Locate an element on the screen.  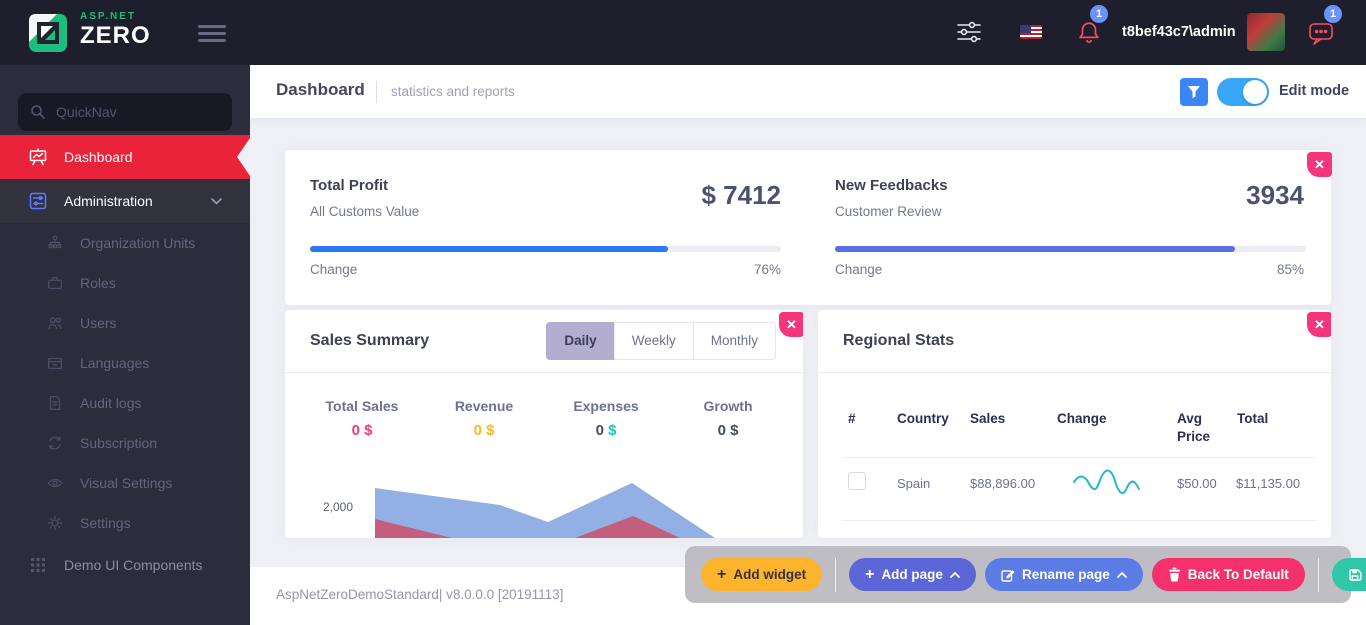
cell-sales: $88,896.00 is located at coordinates (1003, 483).